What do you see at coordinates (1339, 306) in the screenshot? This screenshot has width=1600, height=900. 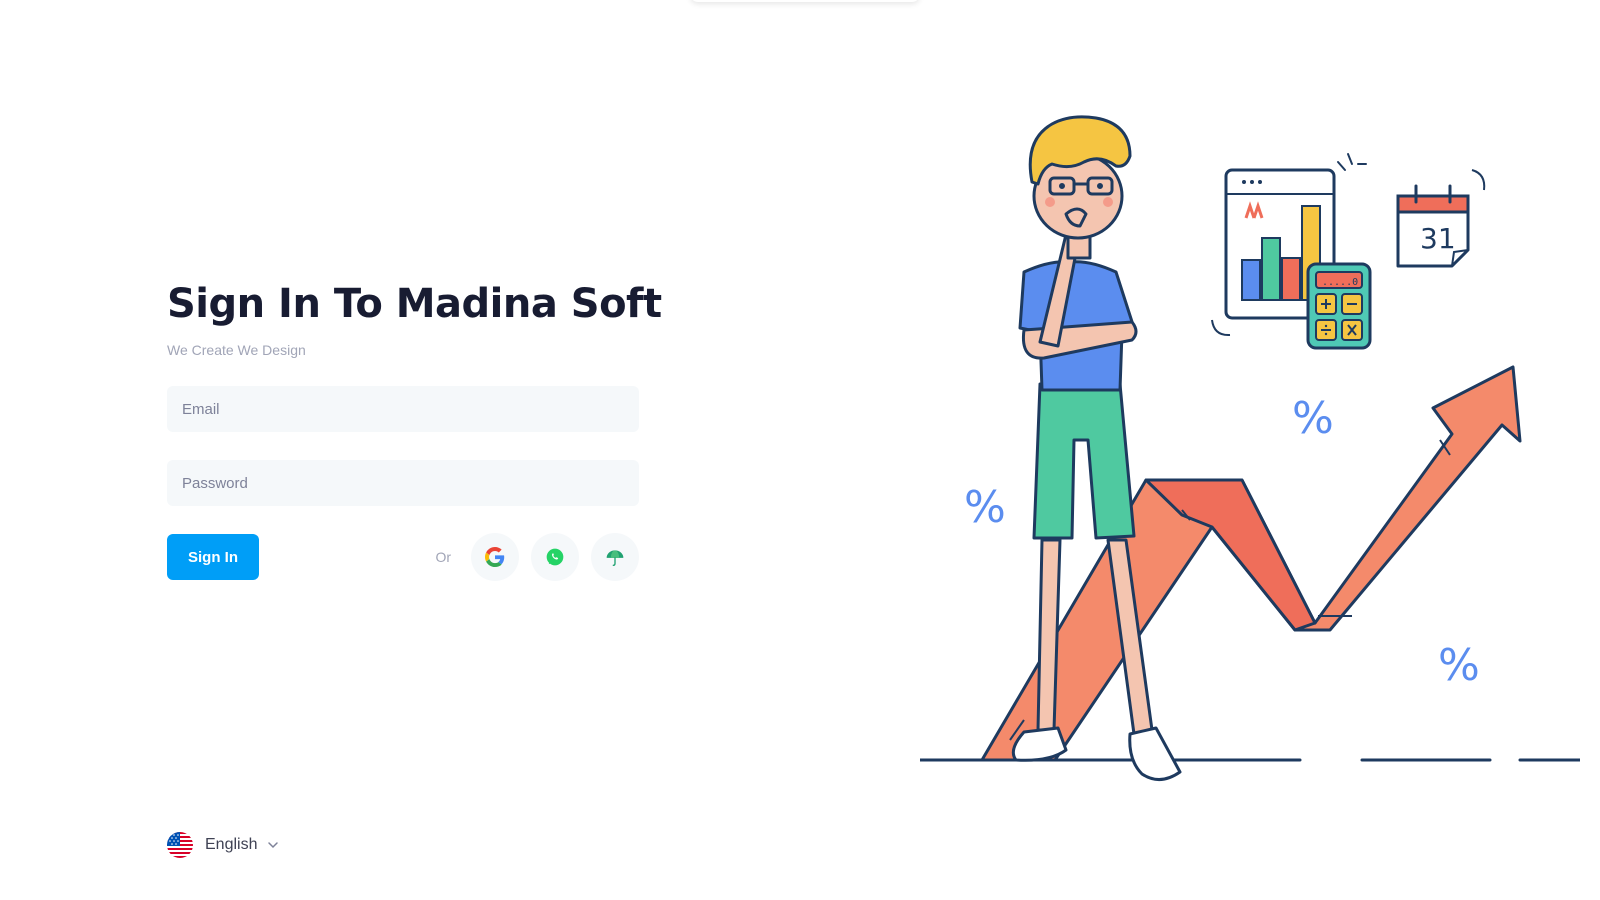 I see `calculator-icon: .....0` at bounding box center [1339, 306].